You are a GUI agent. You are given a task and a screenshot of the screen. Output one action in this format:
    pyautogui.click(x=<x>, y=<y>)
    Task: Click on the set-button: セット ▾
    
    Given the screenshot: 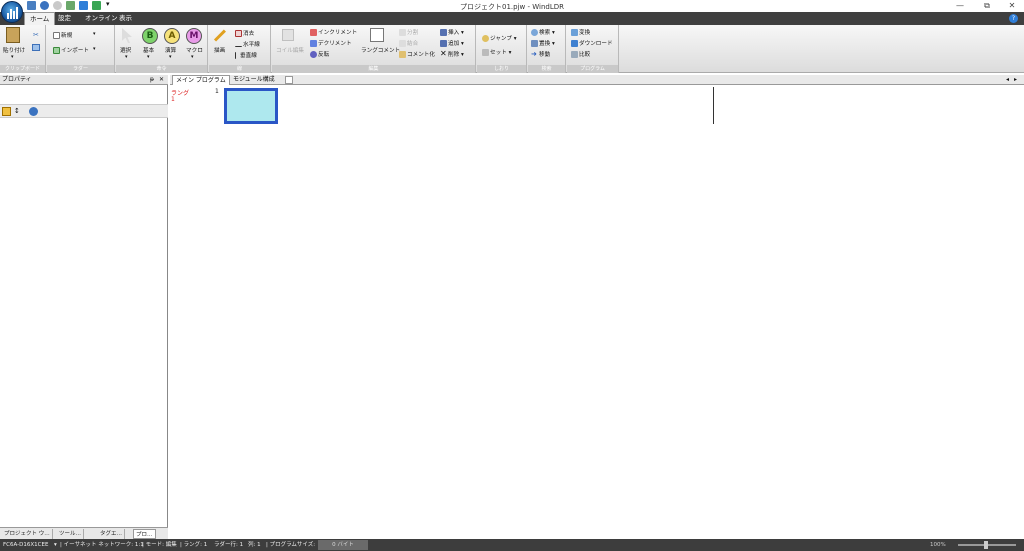 What is the action you would take?
    pyautogui.click(x=496, y=52)
    